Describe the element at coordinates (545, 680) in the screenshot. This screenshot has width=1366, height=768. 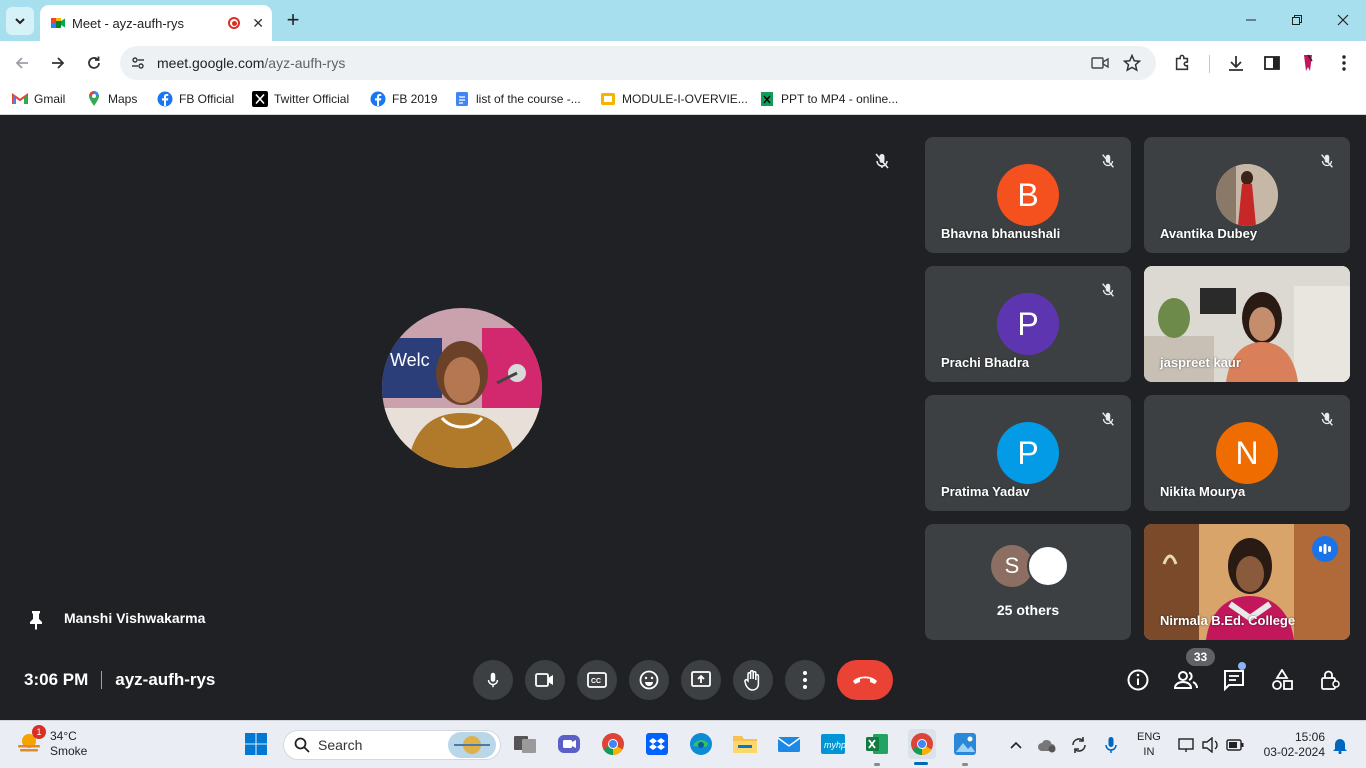
I see `camera-button` at that location.